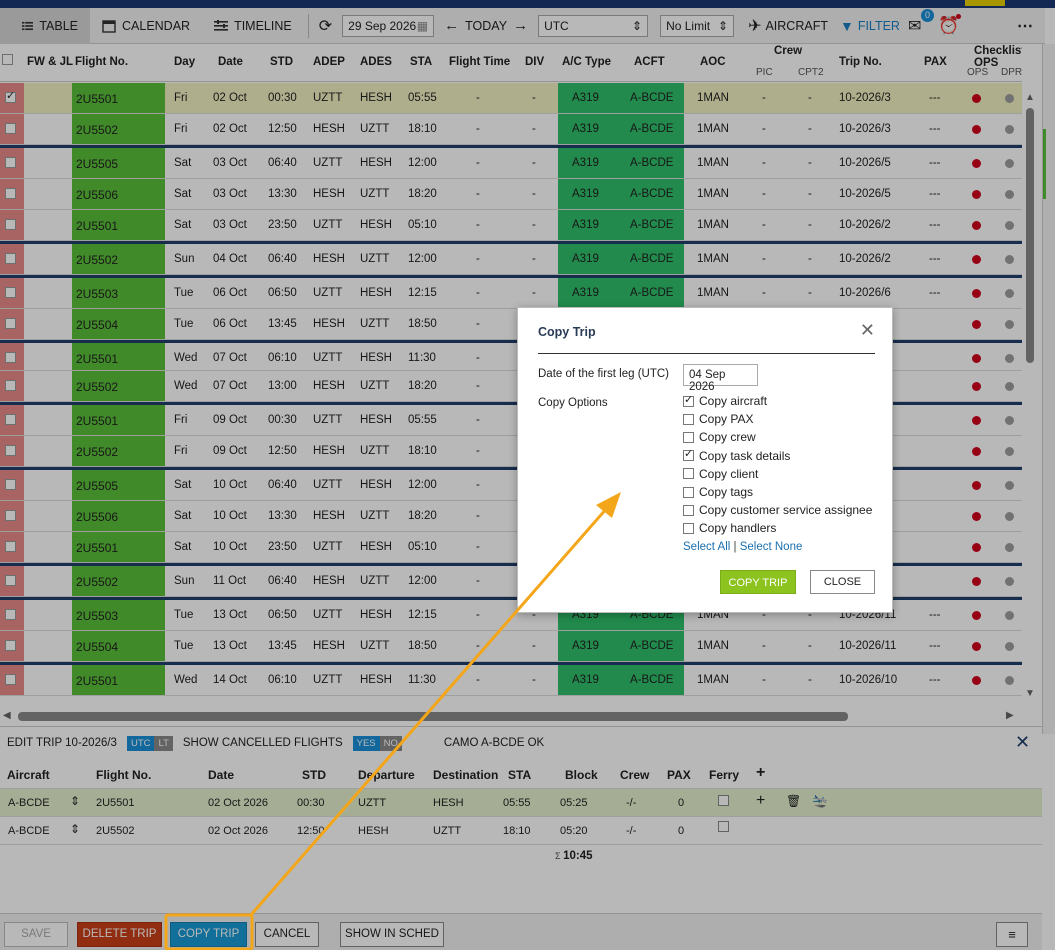  I want to click on header-aoc: AOC, so click(713, 62).